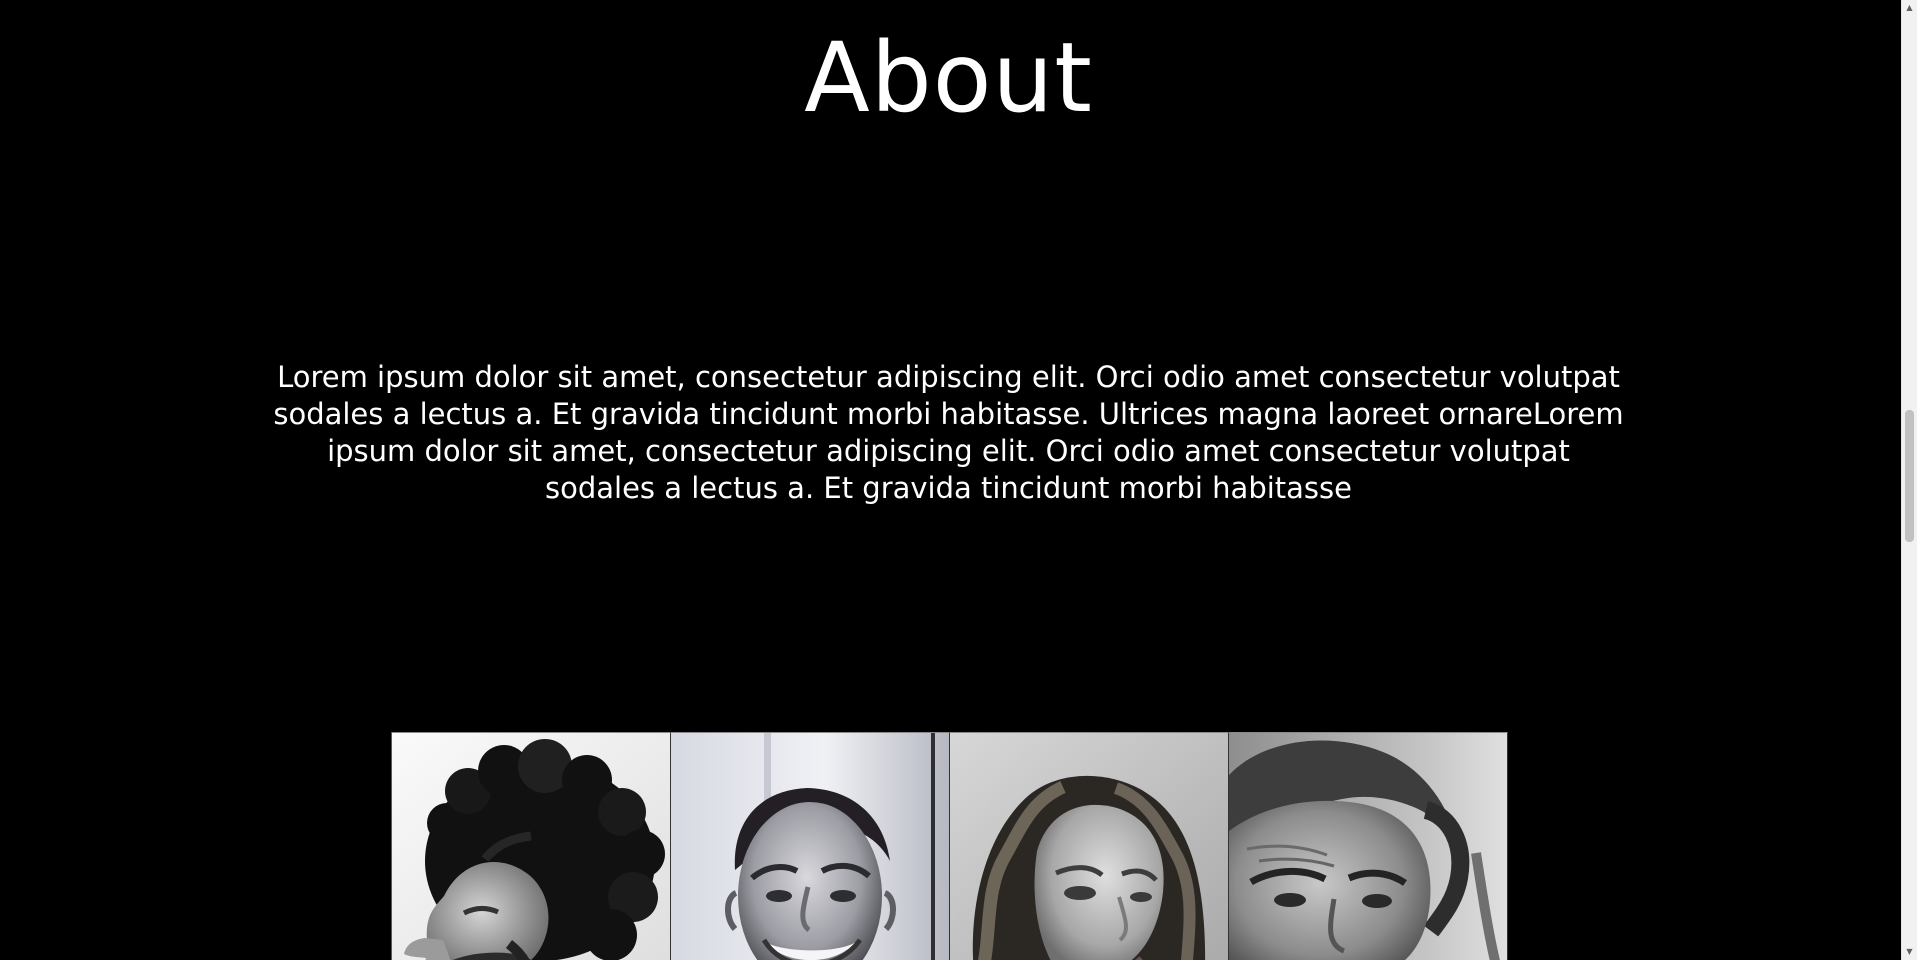 This screenshot has width=1917, height=960. What do you see at coordinates (1909, 8) in the screenshot?
I see `scroll-up-icon: ▲` at bounding box center [1909, 8].